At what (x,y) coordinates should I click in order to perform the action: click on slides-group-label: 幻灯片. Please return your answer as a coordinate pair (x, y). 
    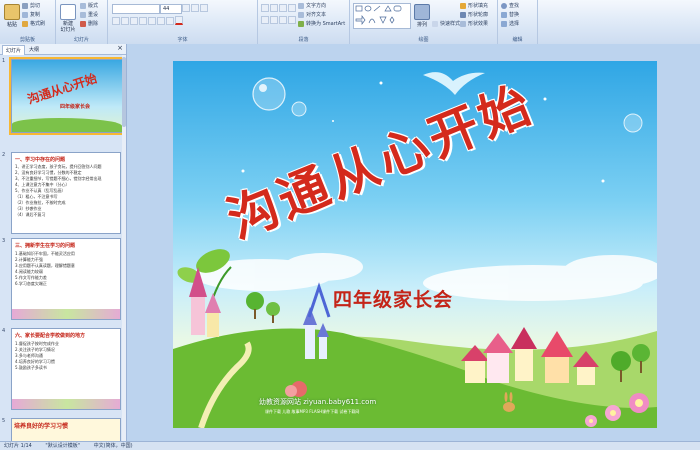
    Looking at the image, I should click on (81, 40).